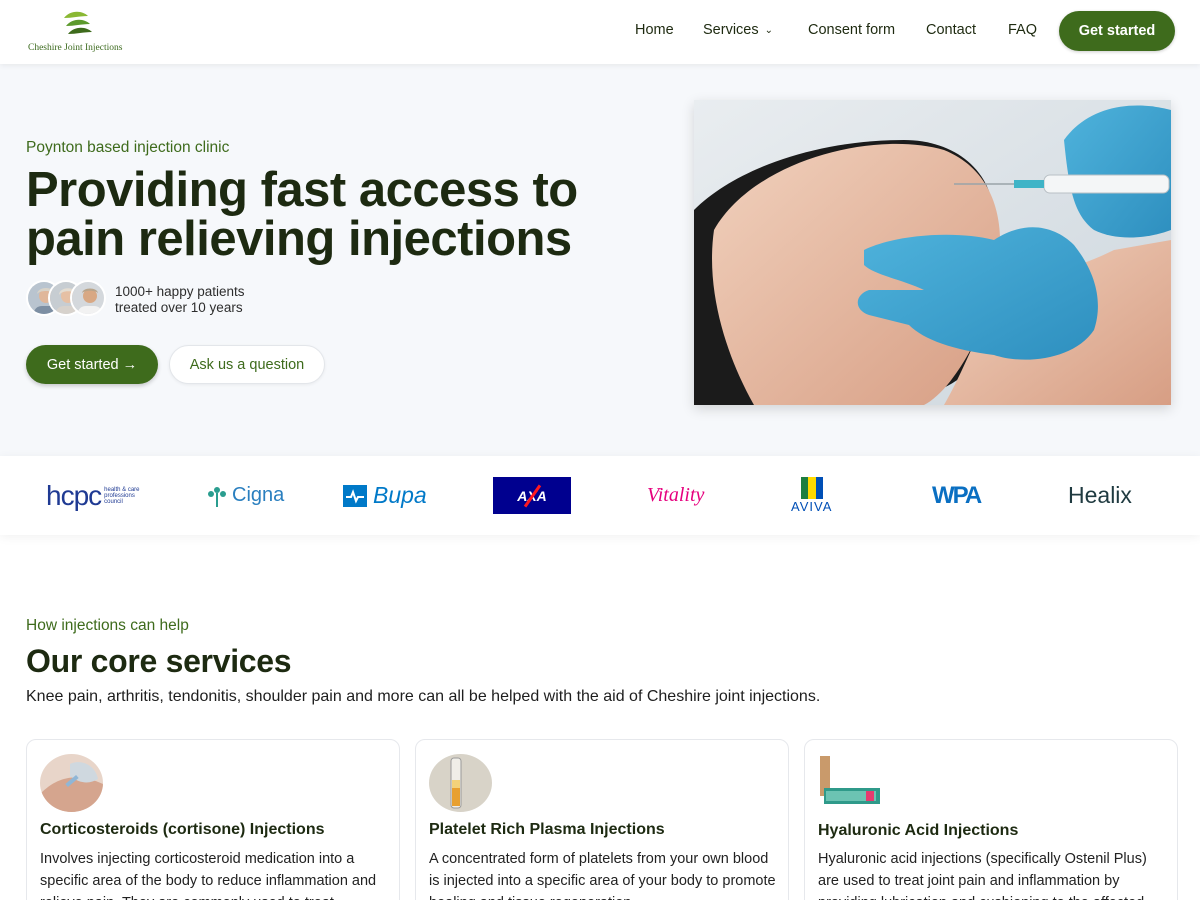 The image size is (1200, 900). I want to click on aviva-flag-icon, so click(811, 488).